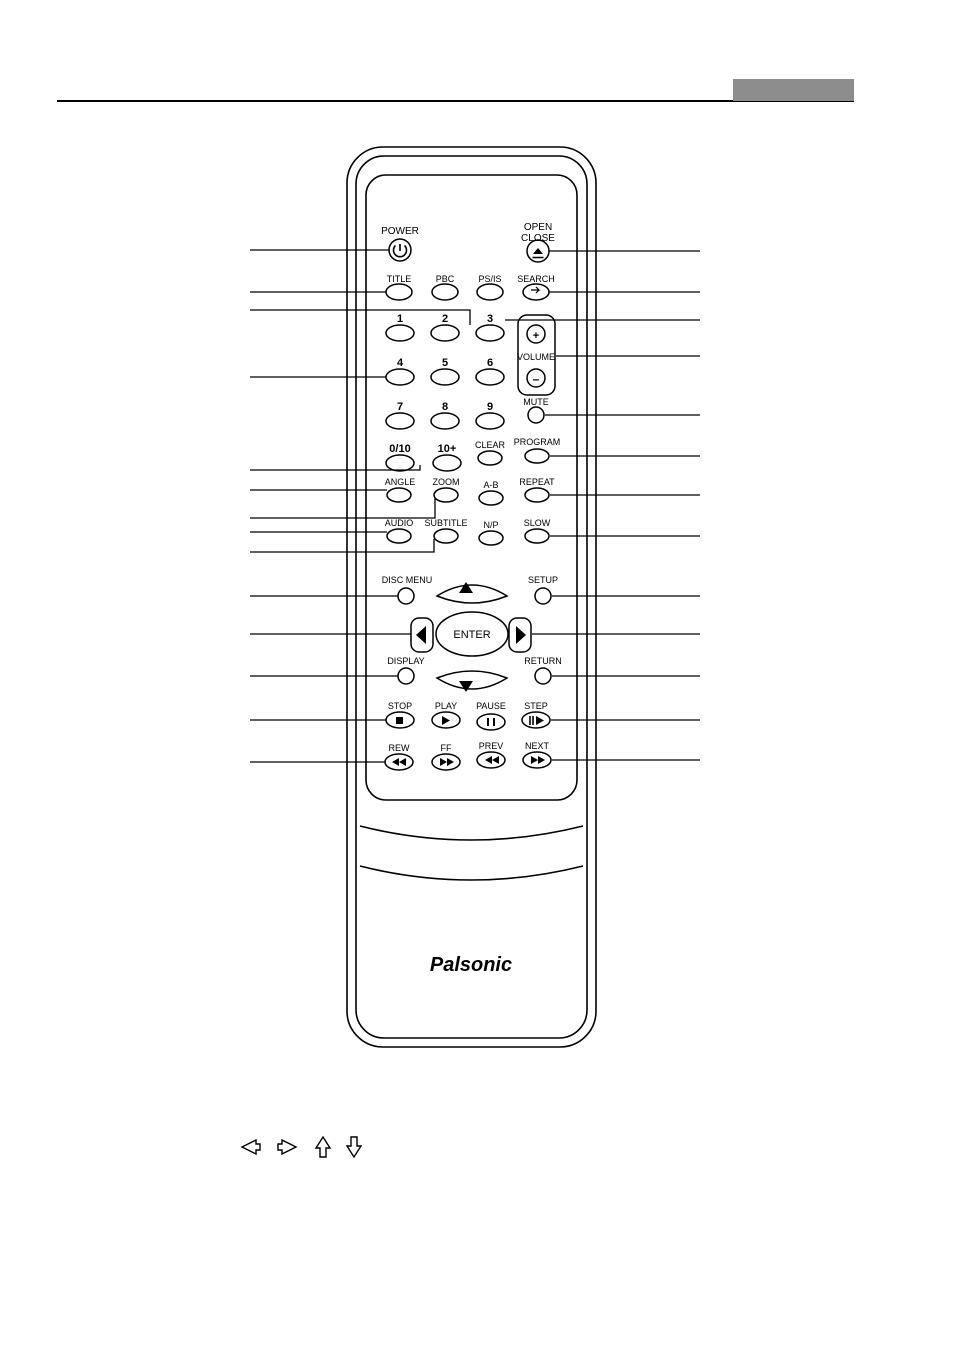 This screenshot has height=1349, width=954. Describe the element at coordinates (543, 596) in the screenshot. I see `key-setup` at that location.